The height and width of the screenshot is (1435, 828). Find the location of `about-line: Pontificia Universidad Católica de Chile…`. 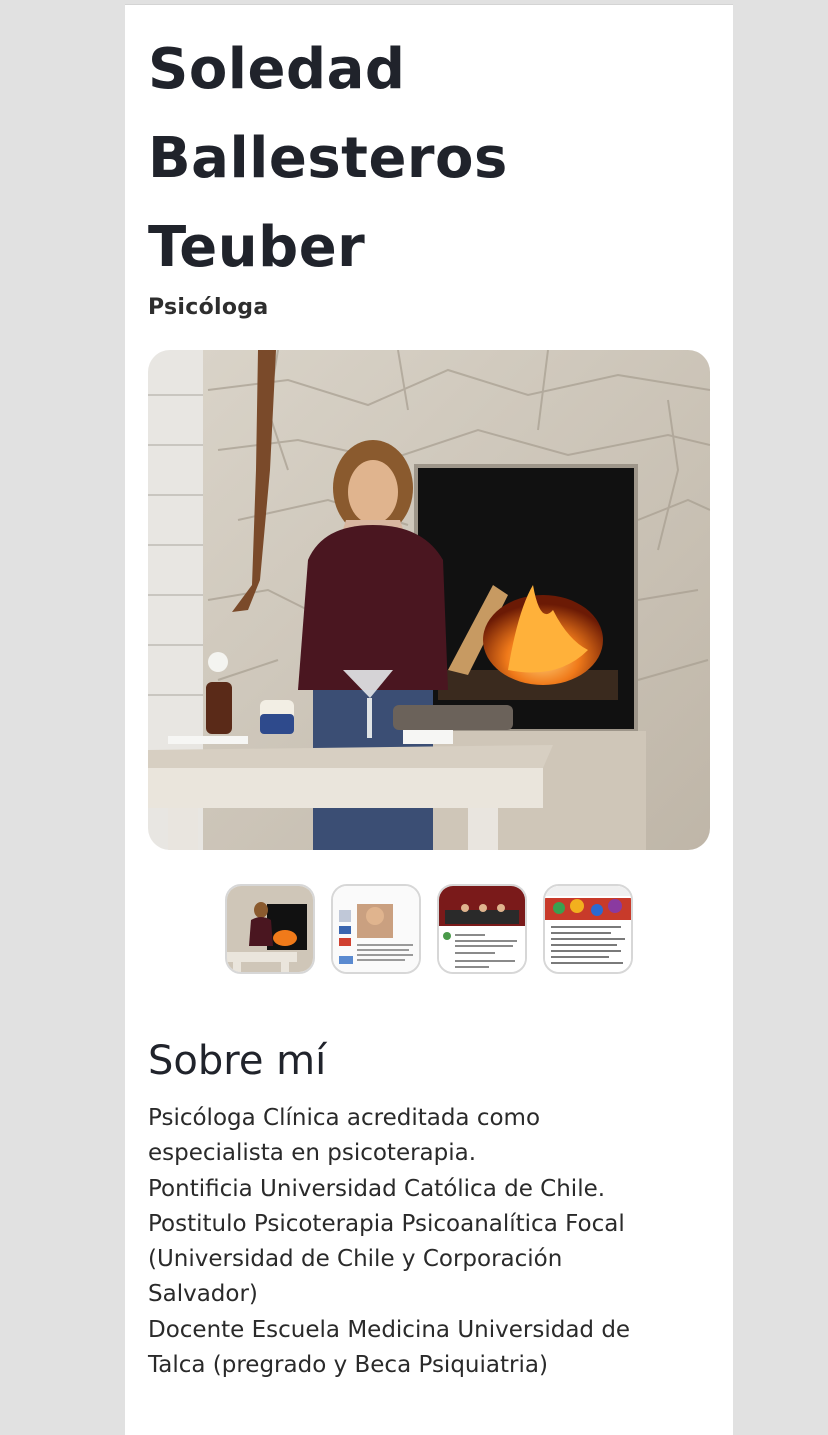

about-line: Pontificia Universidad Católica de Chile… is located at coordinates (377, 1188).